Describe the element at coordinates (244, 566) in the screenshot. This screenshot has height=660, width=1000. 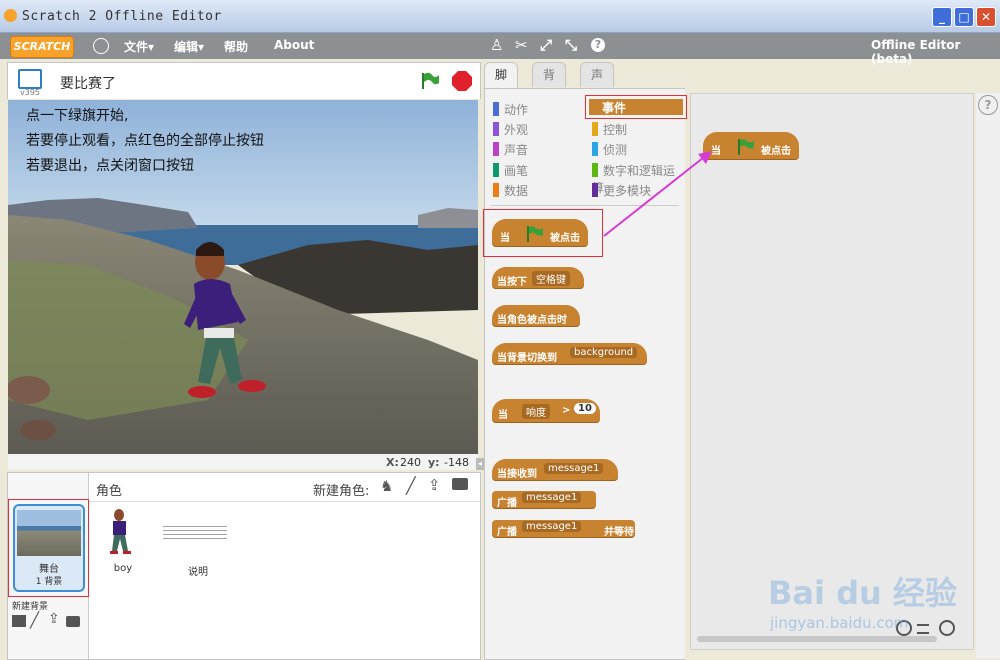
I see `sprite-pane: 角色 新建角色: ♞ ╱ ⇪ 舞台 1 背景 新建背景 ╱ ⇪ boy 说明` at that location.